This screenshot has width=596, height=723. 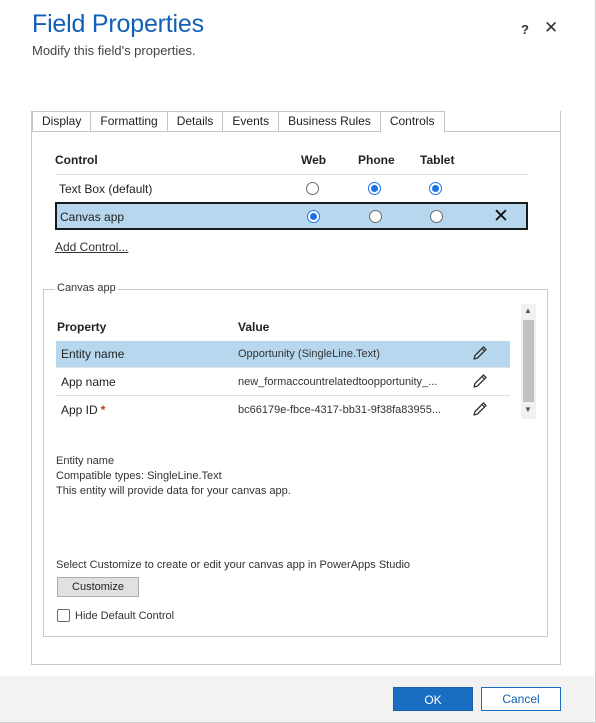 I want to click on close-icon: ✕, so click(x=551, y=28).